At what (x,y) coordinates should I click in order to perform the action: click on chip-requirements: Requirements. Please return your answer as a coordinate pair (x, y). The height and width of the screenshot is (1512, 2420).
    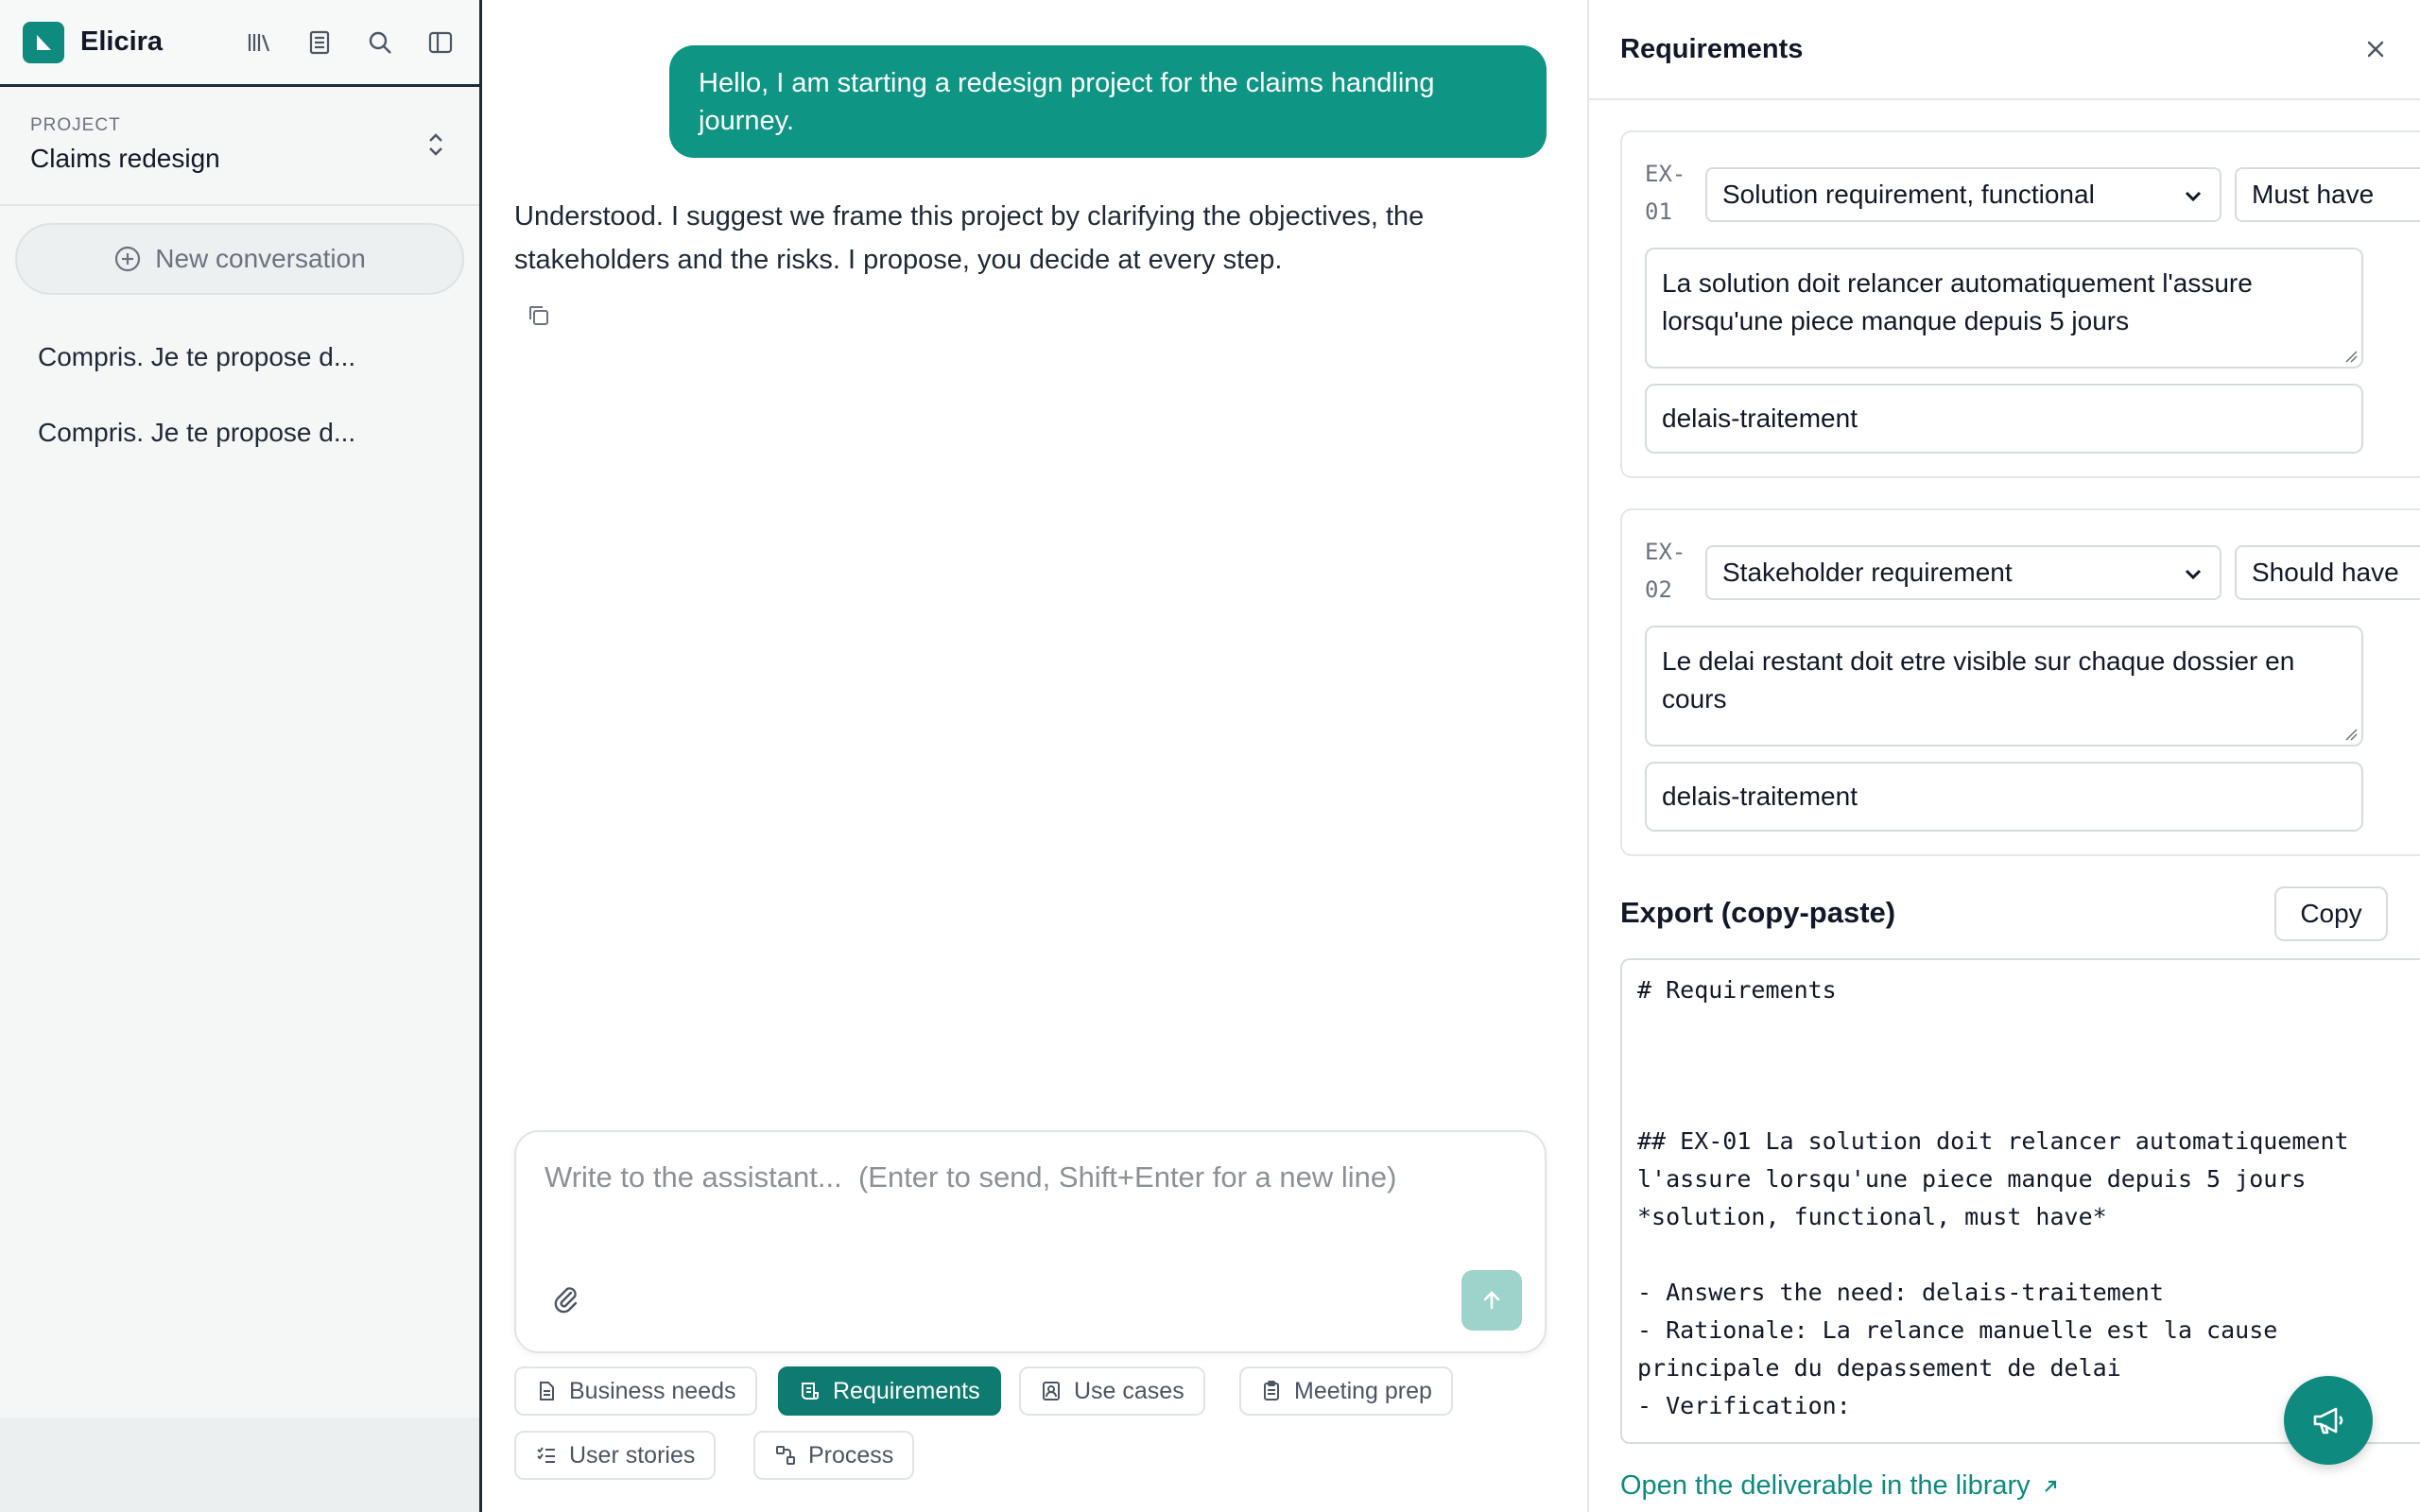
    Looking at the image, I should click on (889, 1391).